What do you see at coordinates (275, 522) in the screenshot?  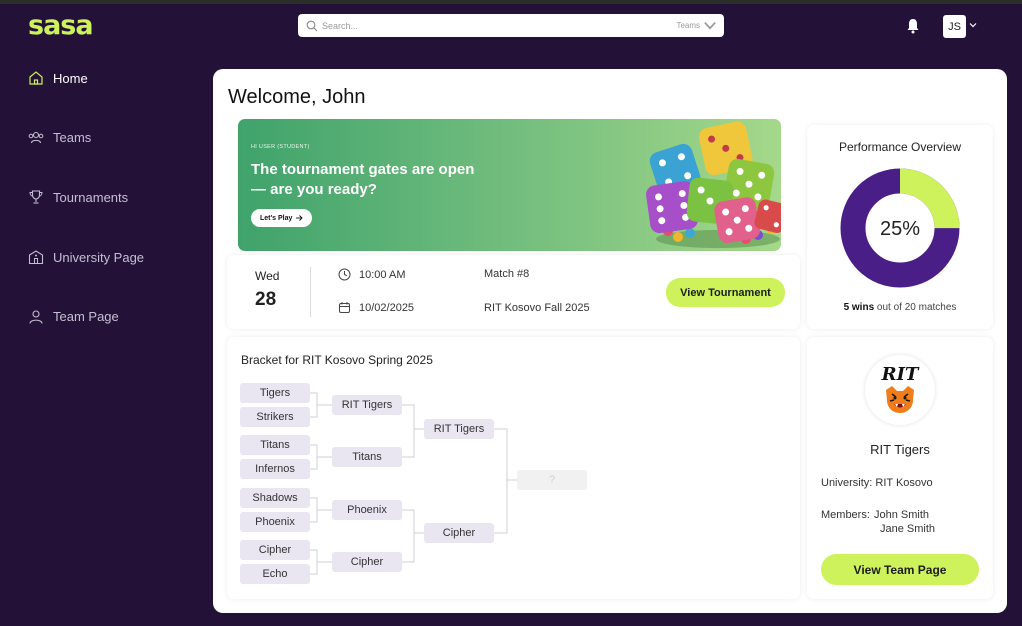 I see `bracket-team-r1-6: Phoenix` at bounding box center [275, 522].